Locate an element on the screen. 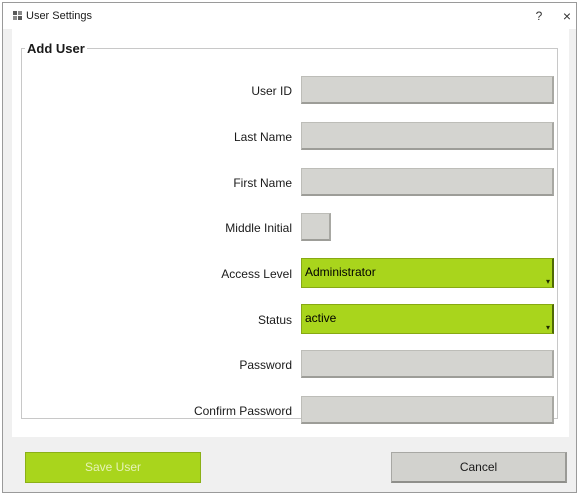 The height and width of the screenshot is (495, 579). access-level-value: Administrator is located at coordinates (340, 272).